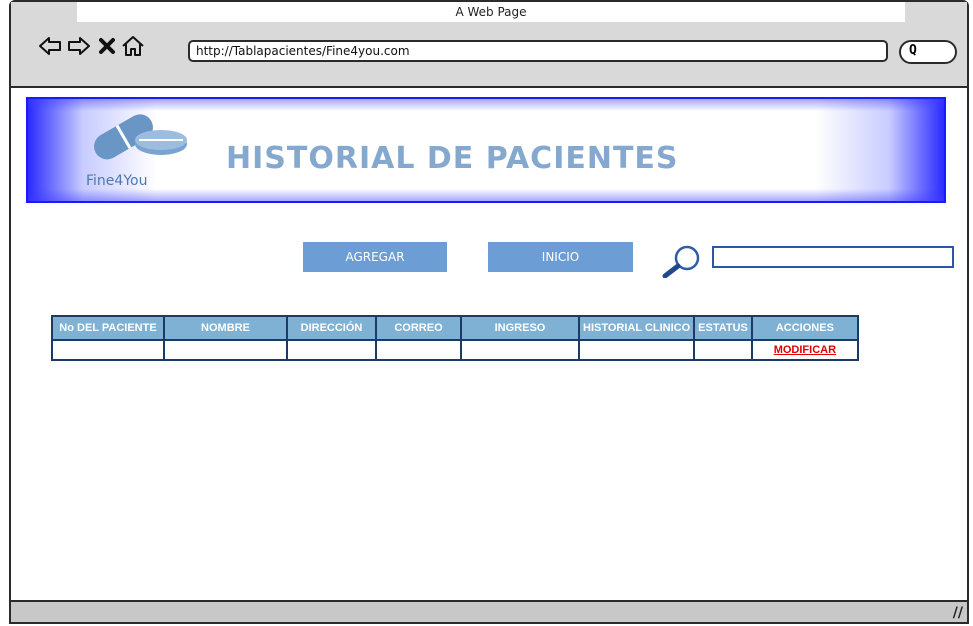 This screenshot has height=626, width=973. Describe the element at coordinates (682, 261) in the screenshot. I see `magnifier-icon` at that location.